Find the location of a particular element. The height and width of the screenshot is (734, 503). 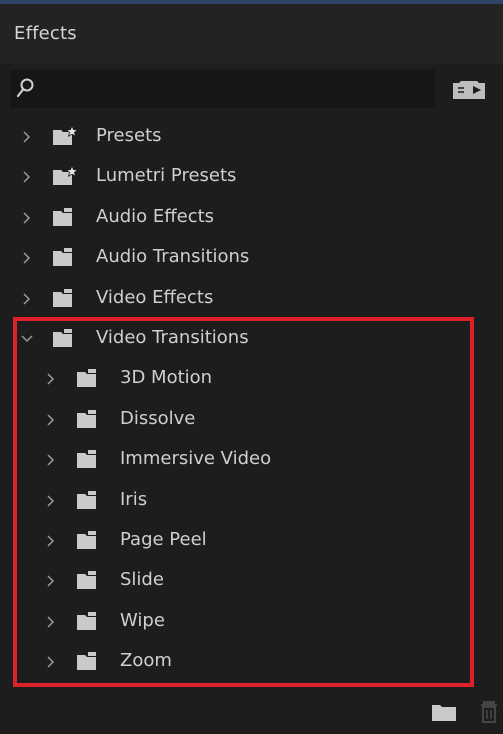

tree-item-label: Audio Transitions is located at coordinates (173, 257).